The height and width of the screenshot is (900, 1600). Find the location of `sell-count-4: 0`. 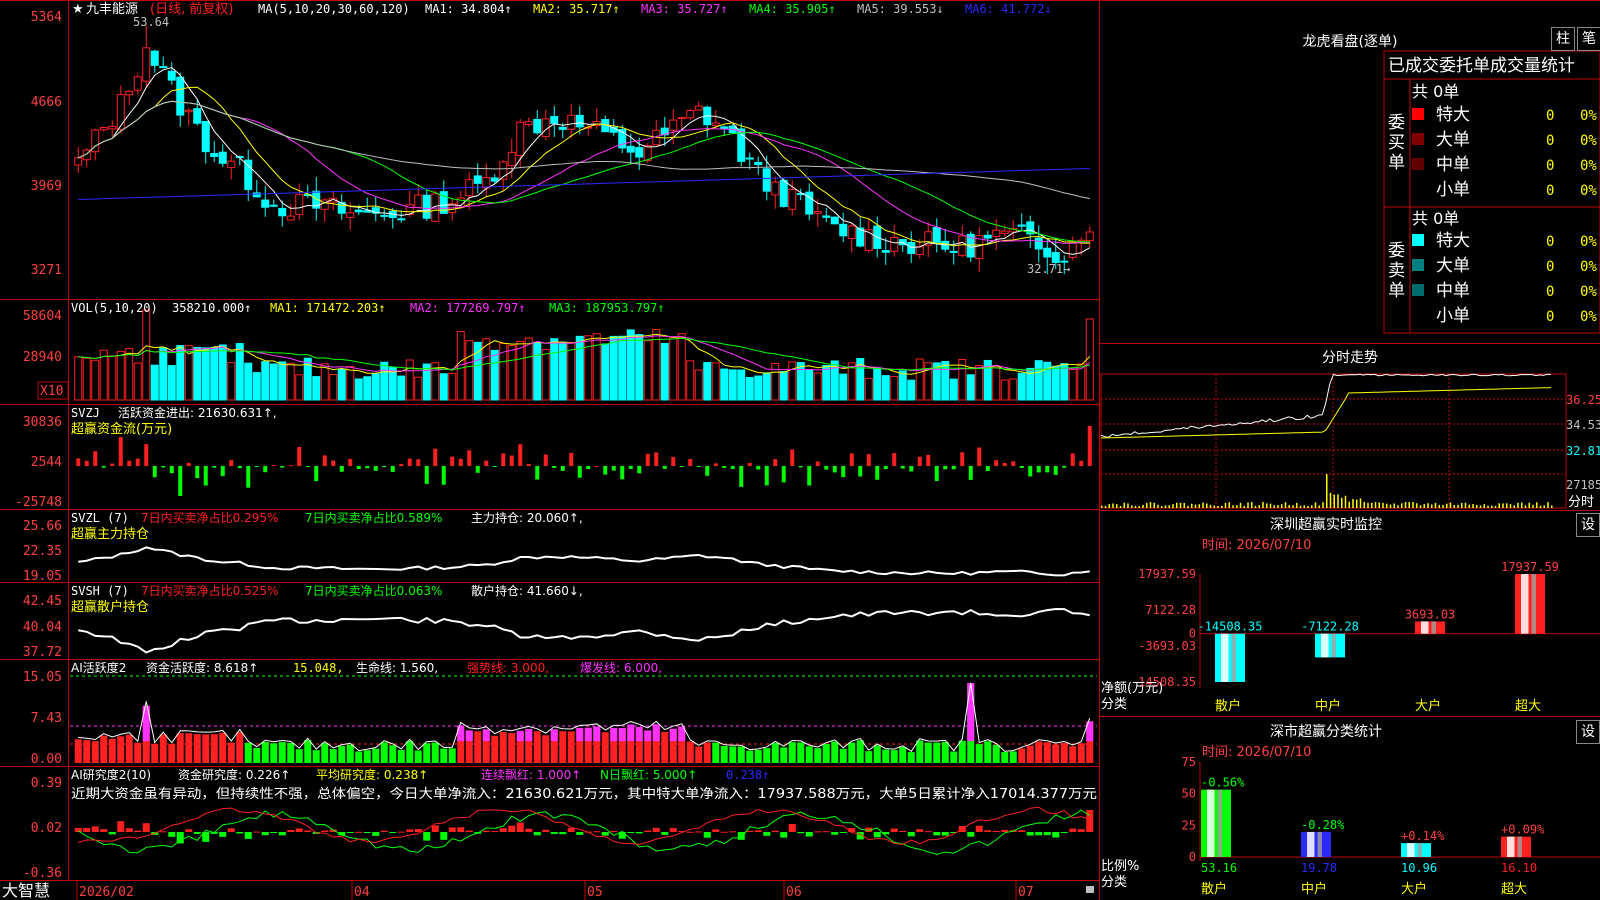

sell-count-4: 0 is located at coordinates (1550, 317).